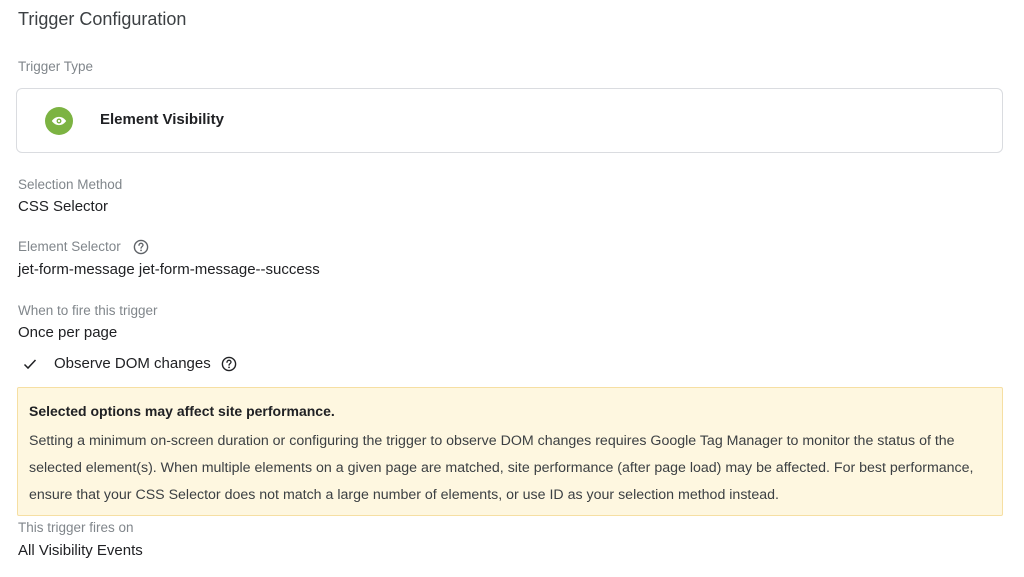 The height and width of the screenshot is (577, 1024). I want to click on observe-dom-checkbox-row: Observe DOM changes, so click(129, 363).